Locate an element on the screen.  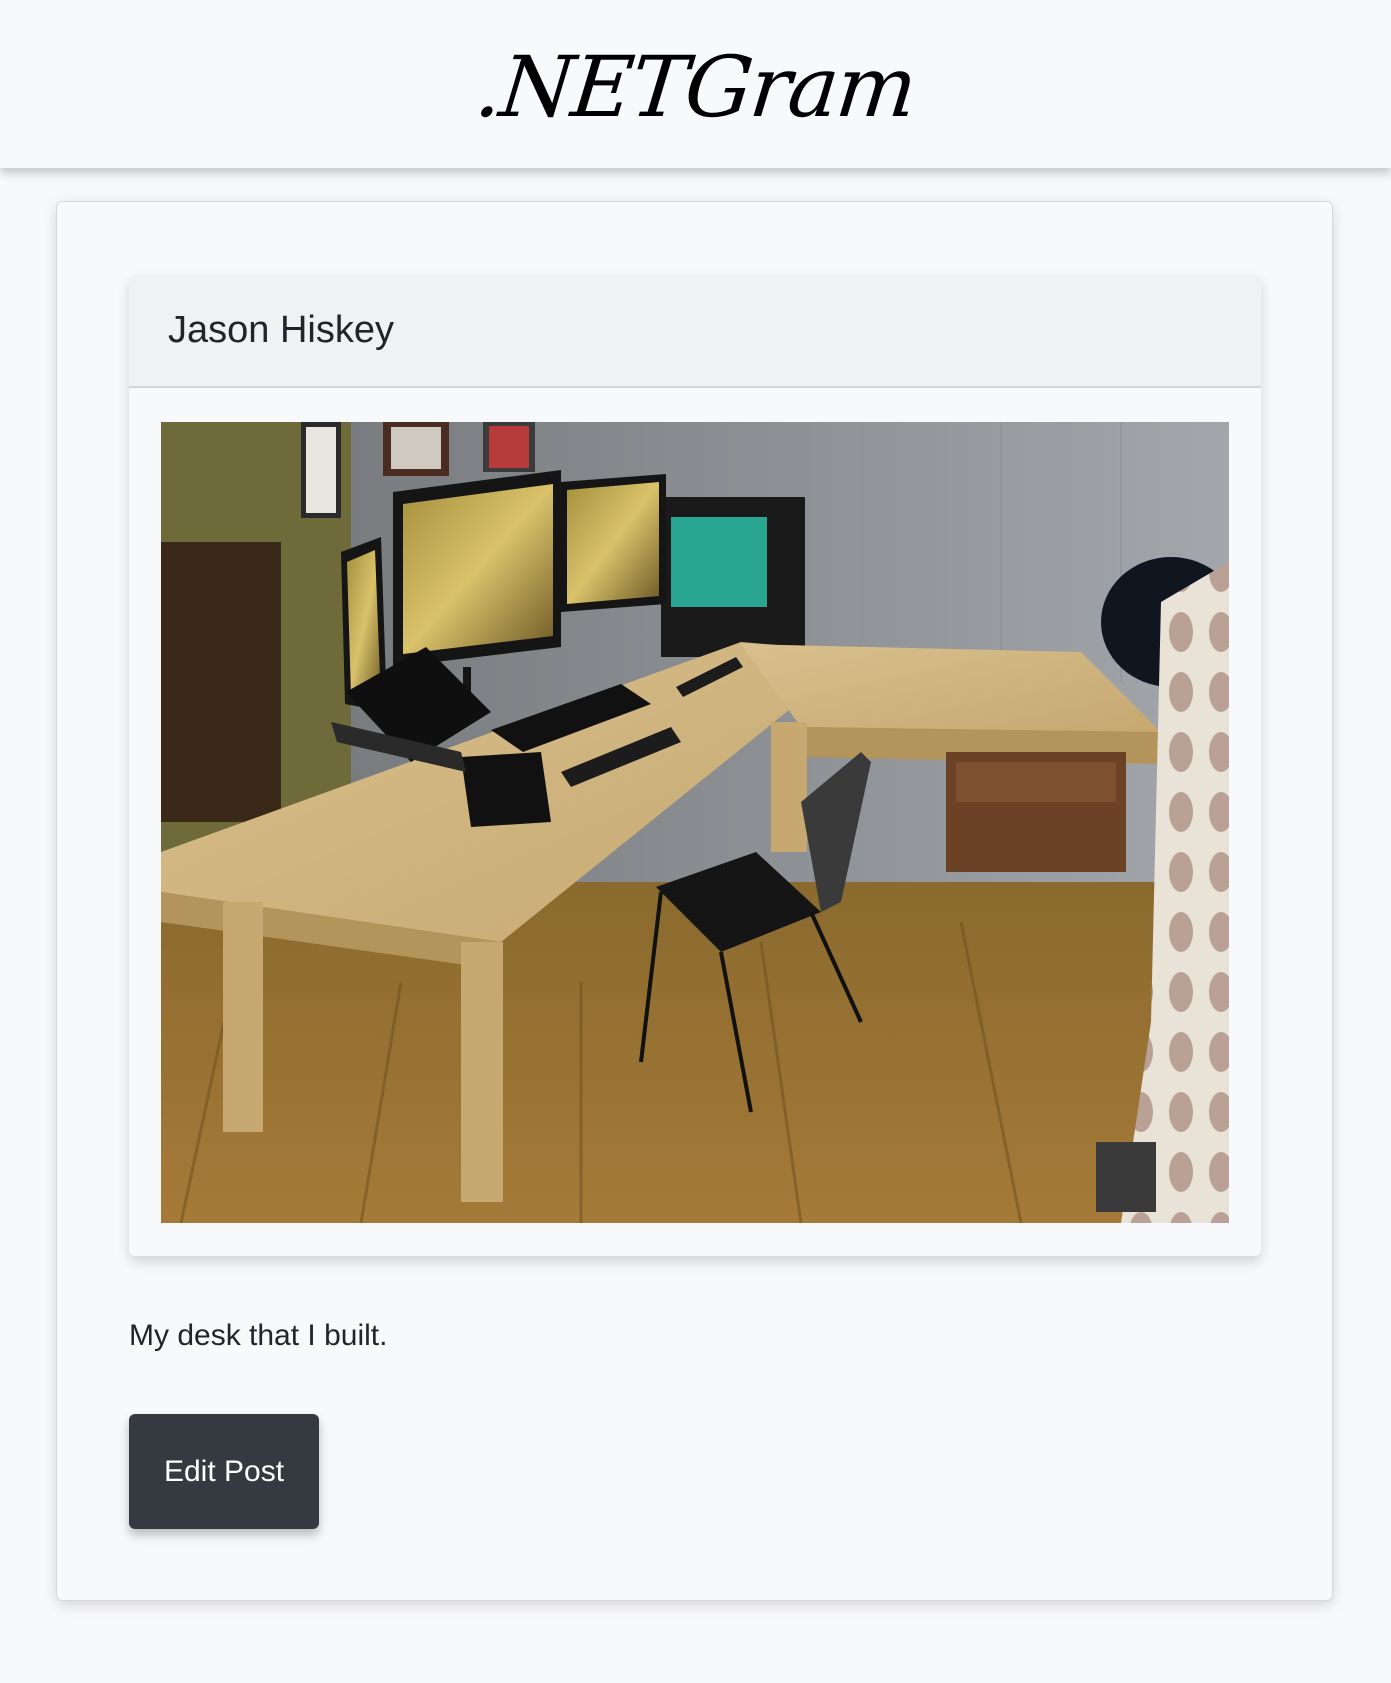
brand-logo: .NETGram is located at coordinates (695, 87).